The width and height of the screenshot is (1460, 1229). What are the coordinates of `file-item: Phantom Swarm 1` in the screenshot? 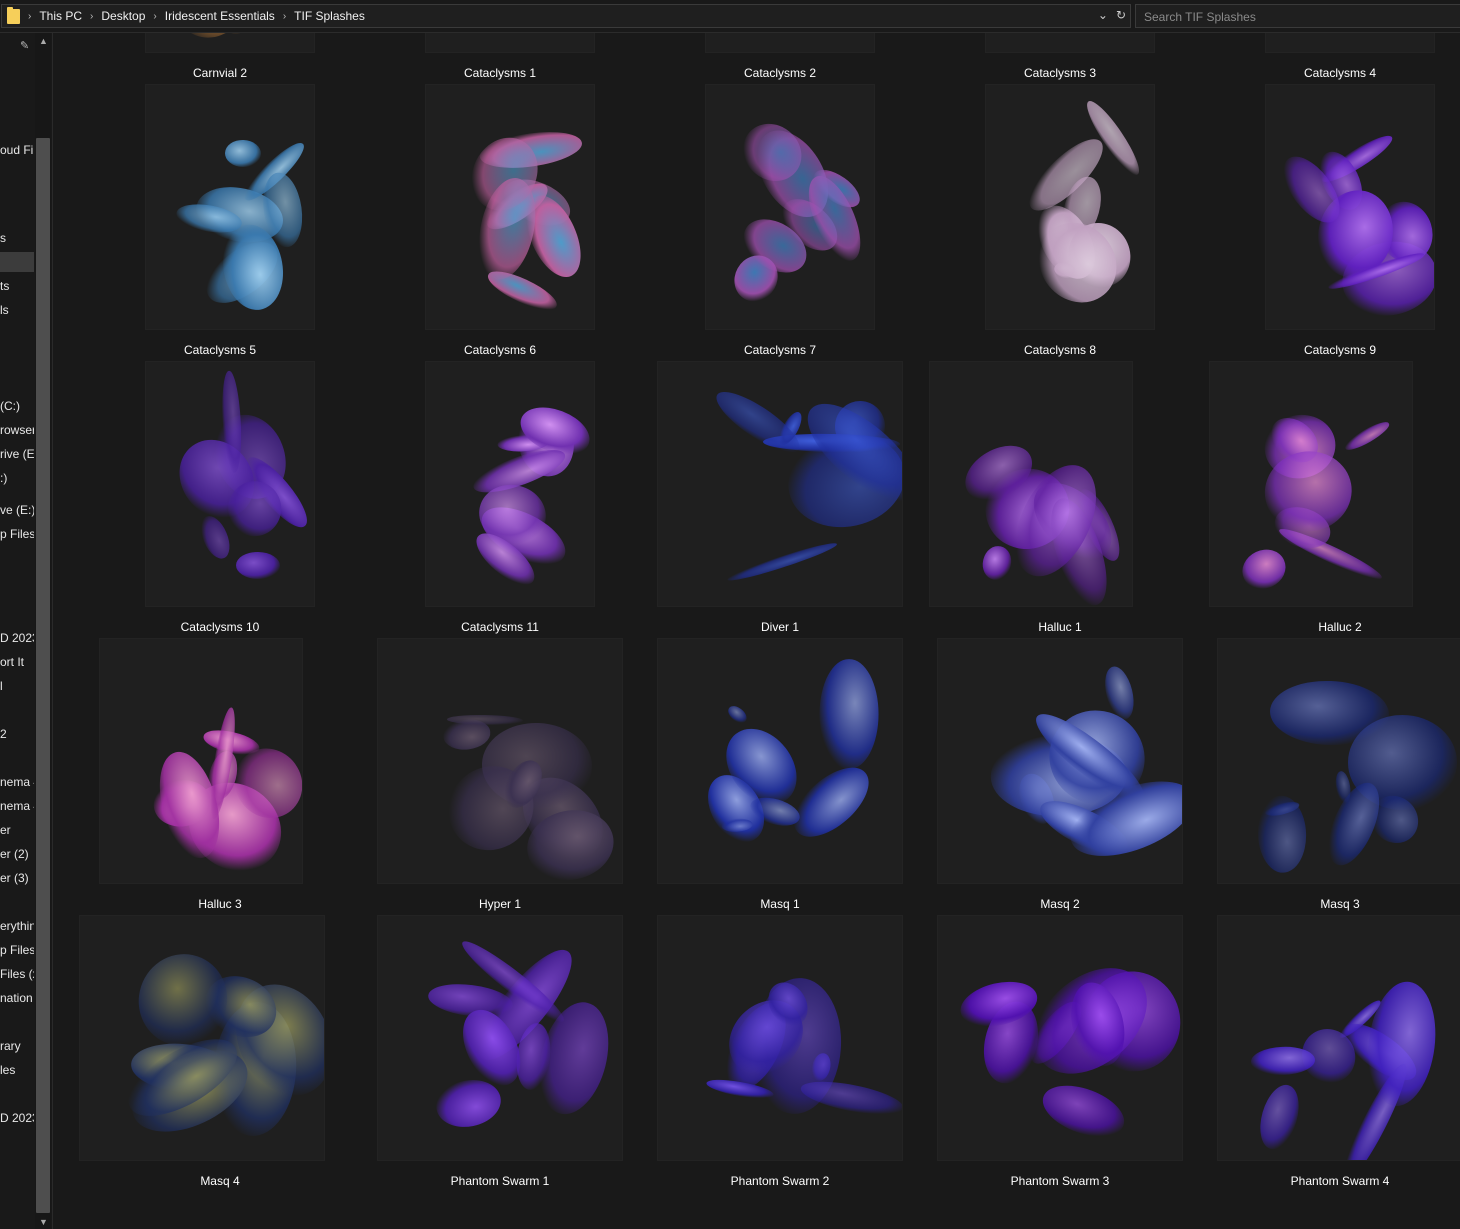 It's located at (500, 1054).